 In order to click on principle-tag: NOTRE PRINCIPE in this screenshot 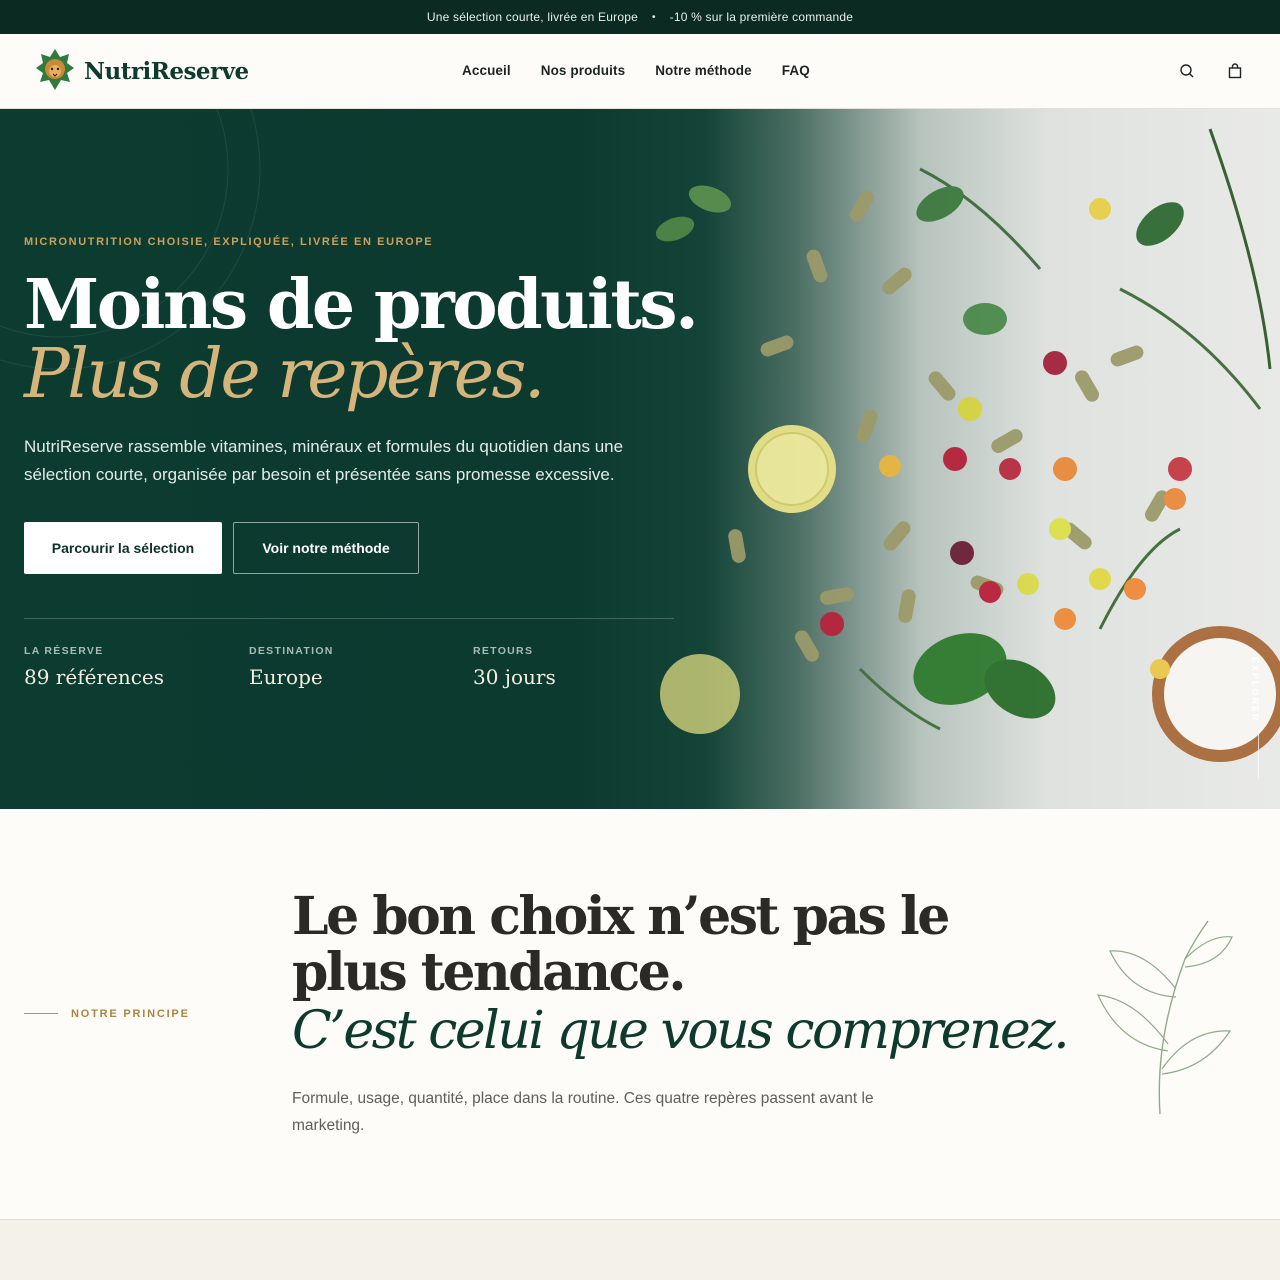, I will do `click(130, 1014)`.